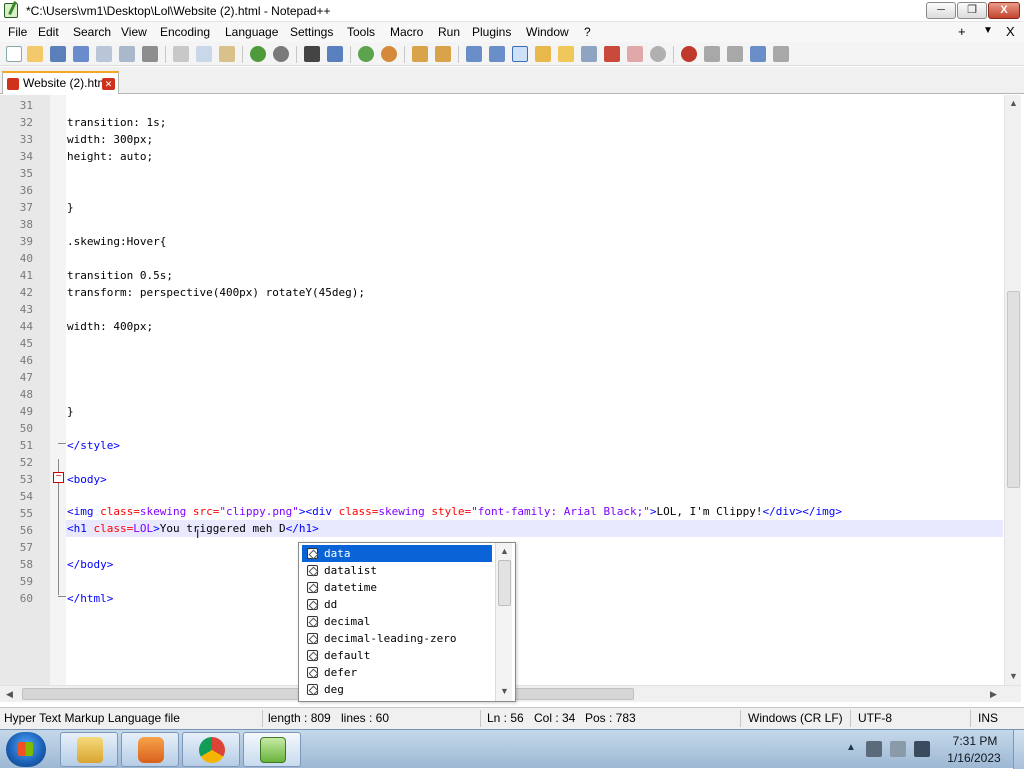 Image resolution: width=1024 pixels, height=769 pixels. Describe the element at coordinates (211, 749) in the screenshot. I see `taskbar-chrome` at that location.